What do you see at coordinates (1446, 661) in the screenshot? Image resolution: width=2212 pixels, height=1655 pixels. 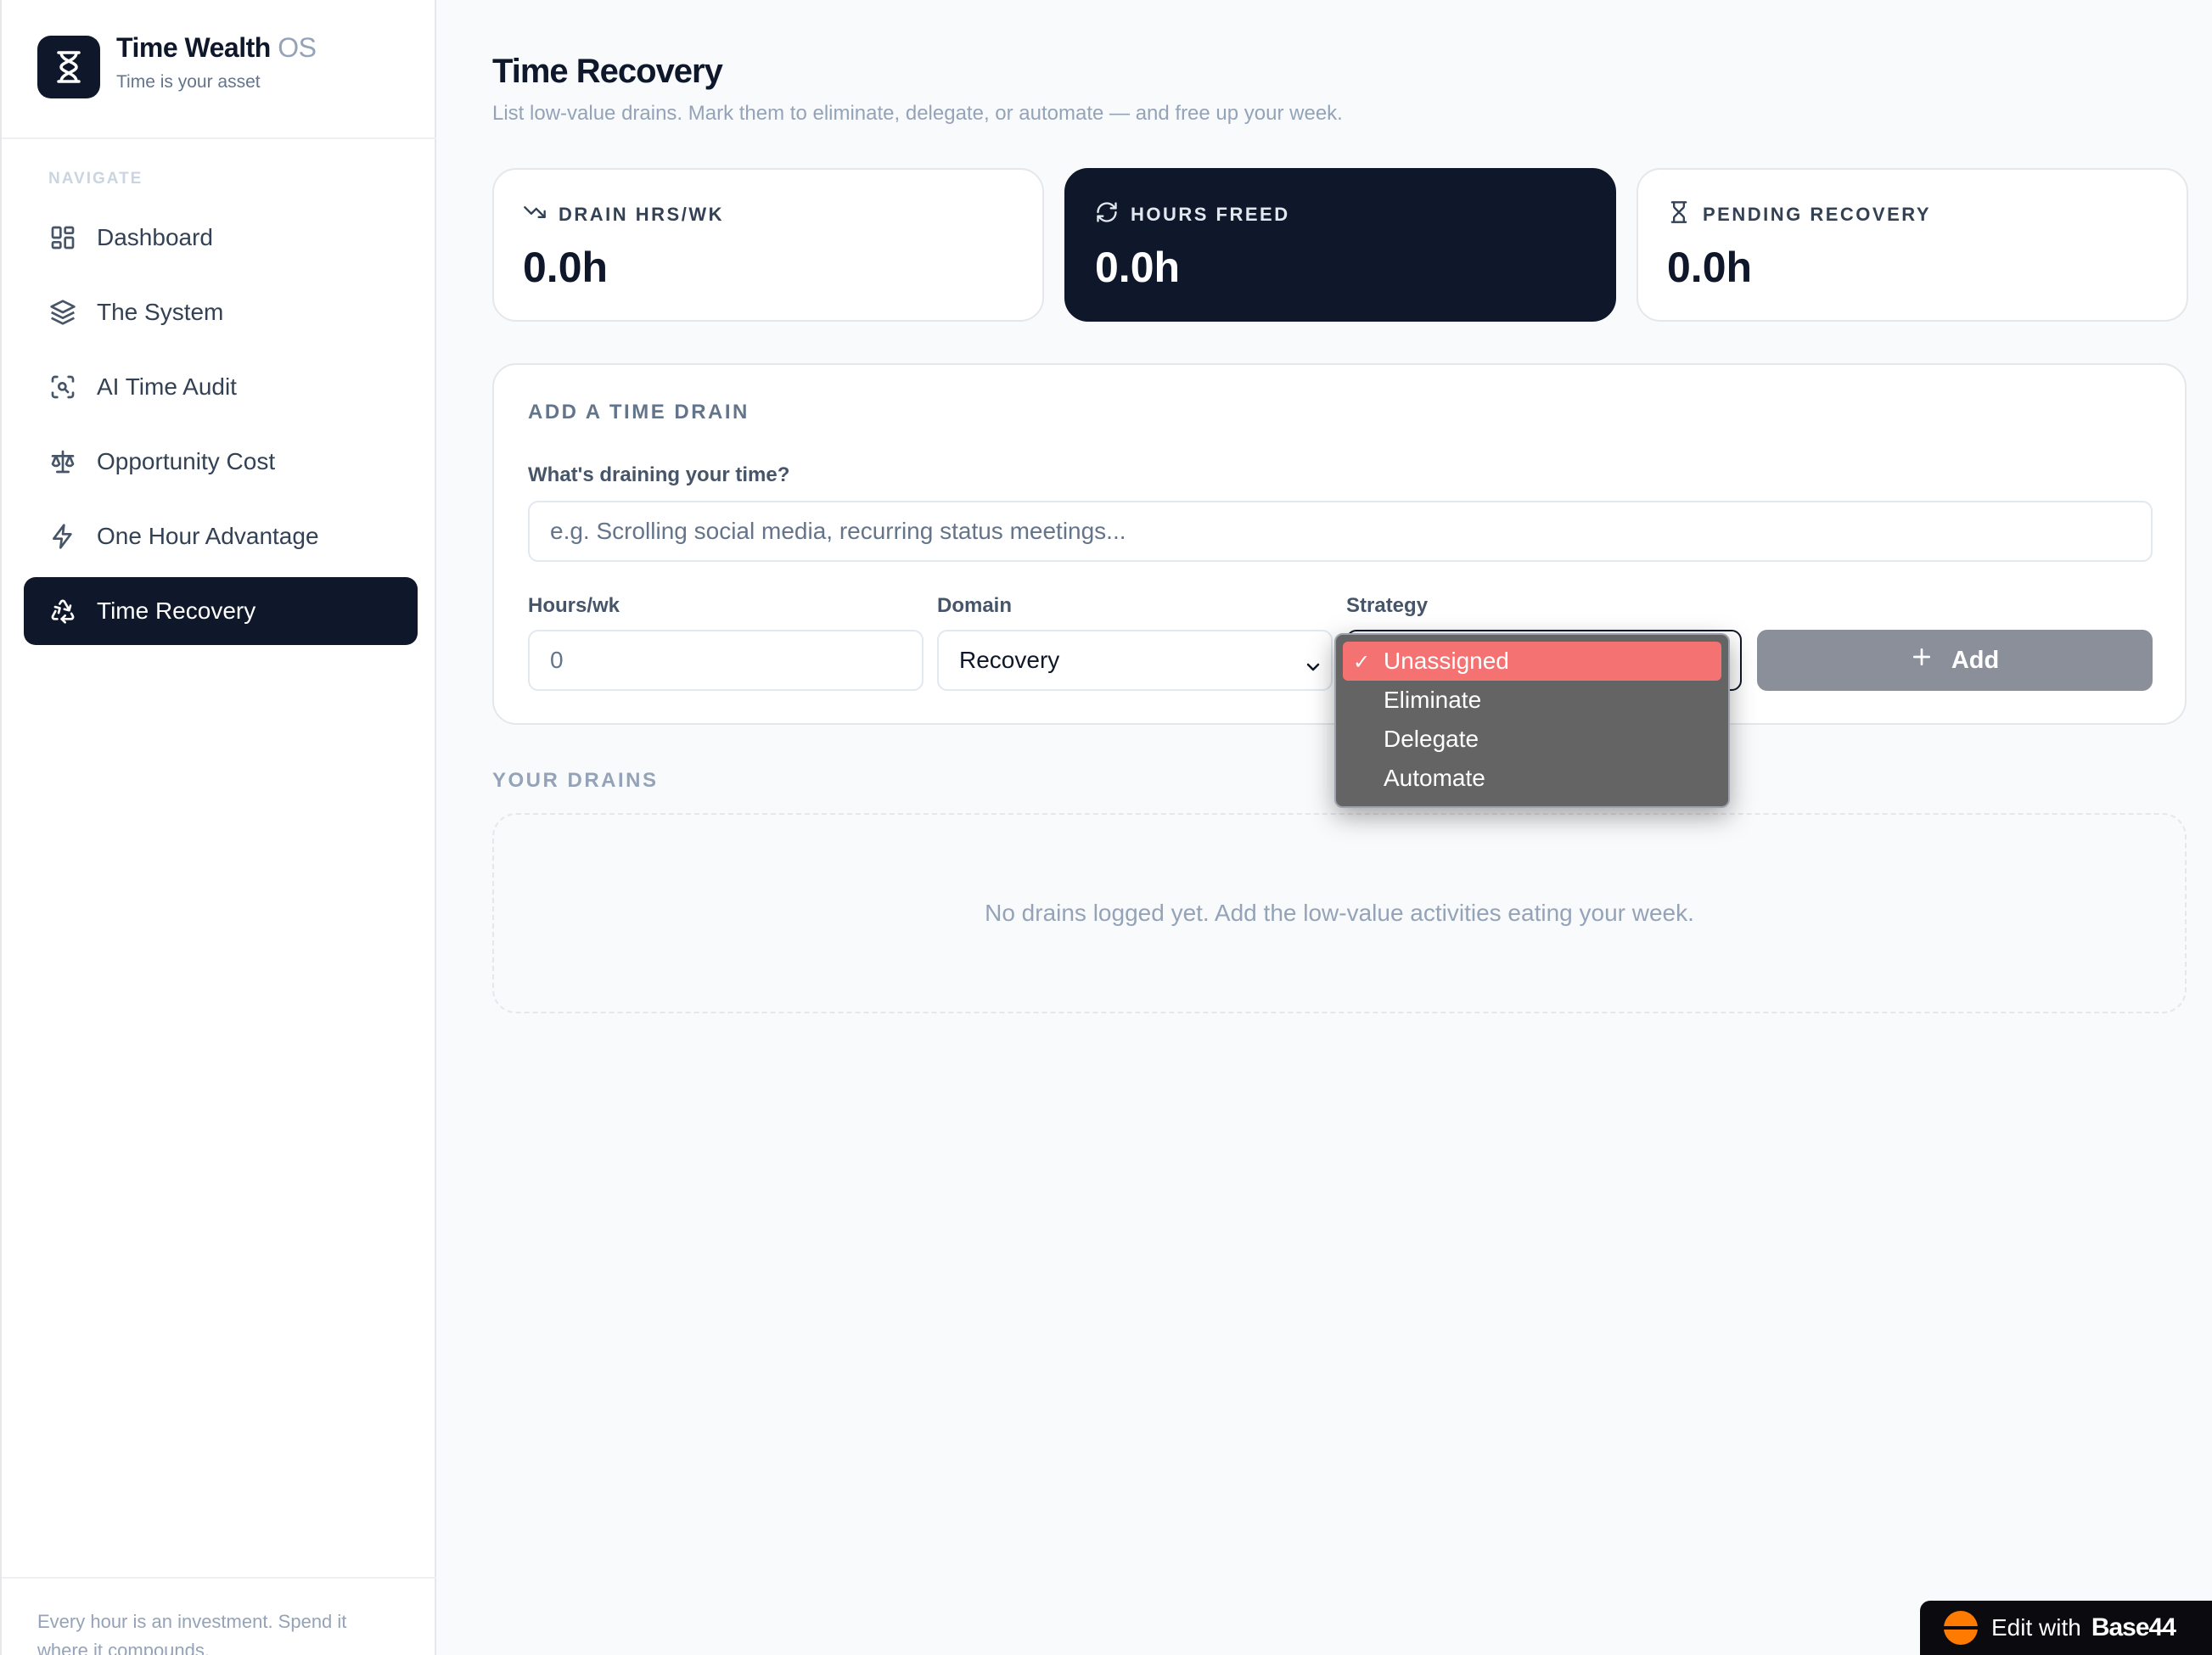 I see `option-label: Unassigned` at bounding box center [1446, 661].